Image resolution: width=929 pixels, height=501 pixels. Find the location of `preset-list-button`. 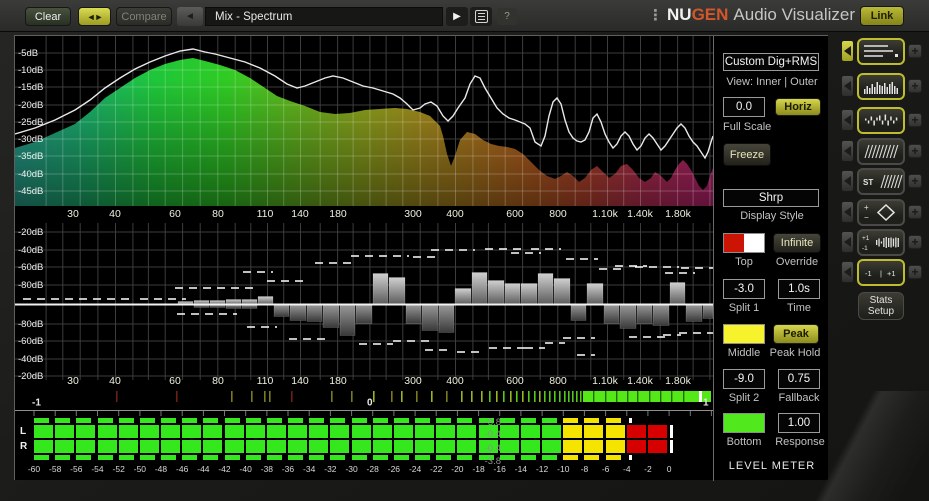

preset-list-button is located at coordinates (481, 16).